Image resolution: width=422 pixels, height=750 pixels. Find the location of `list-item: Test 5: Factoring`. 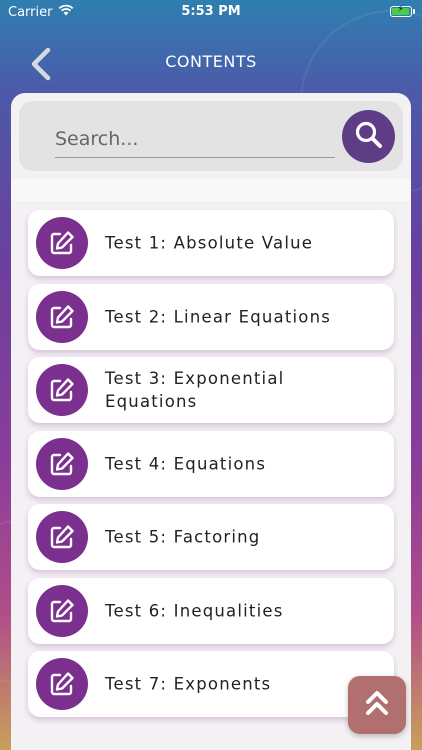

list-item: Test 5: Factoring is located at coordinates (211, 537).